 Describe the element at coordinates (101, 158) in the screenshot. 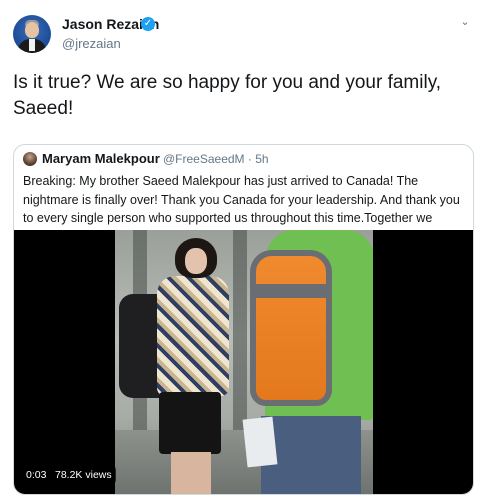

I see `quoted-author-name: Maryam Malekpour` at that location.